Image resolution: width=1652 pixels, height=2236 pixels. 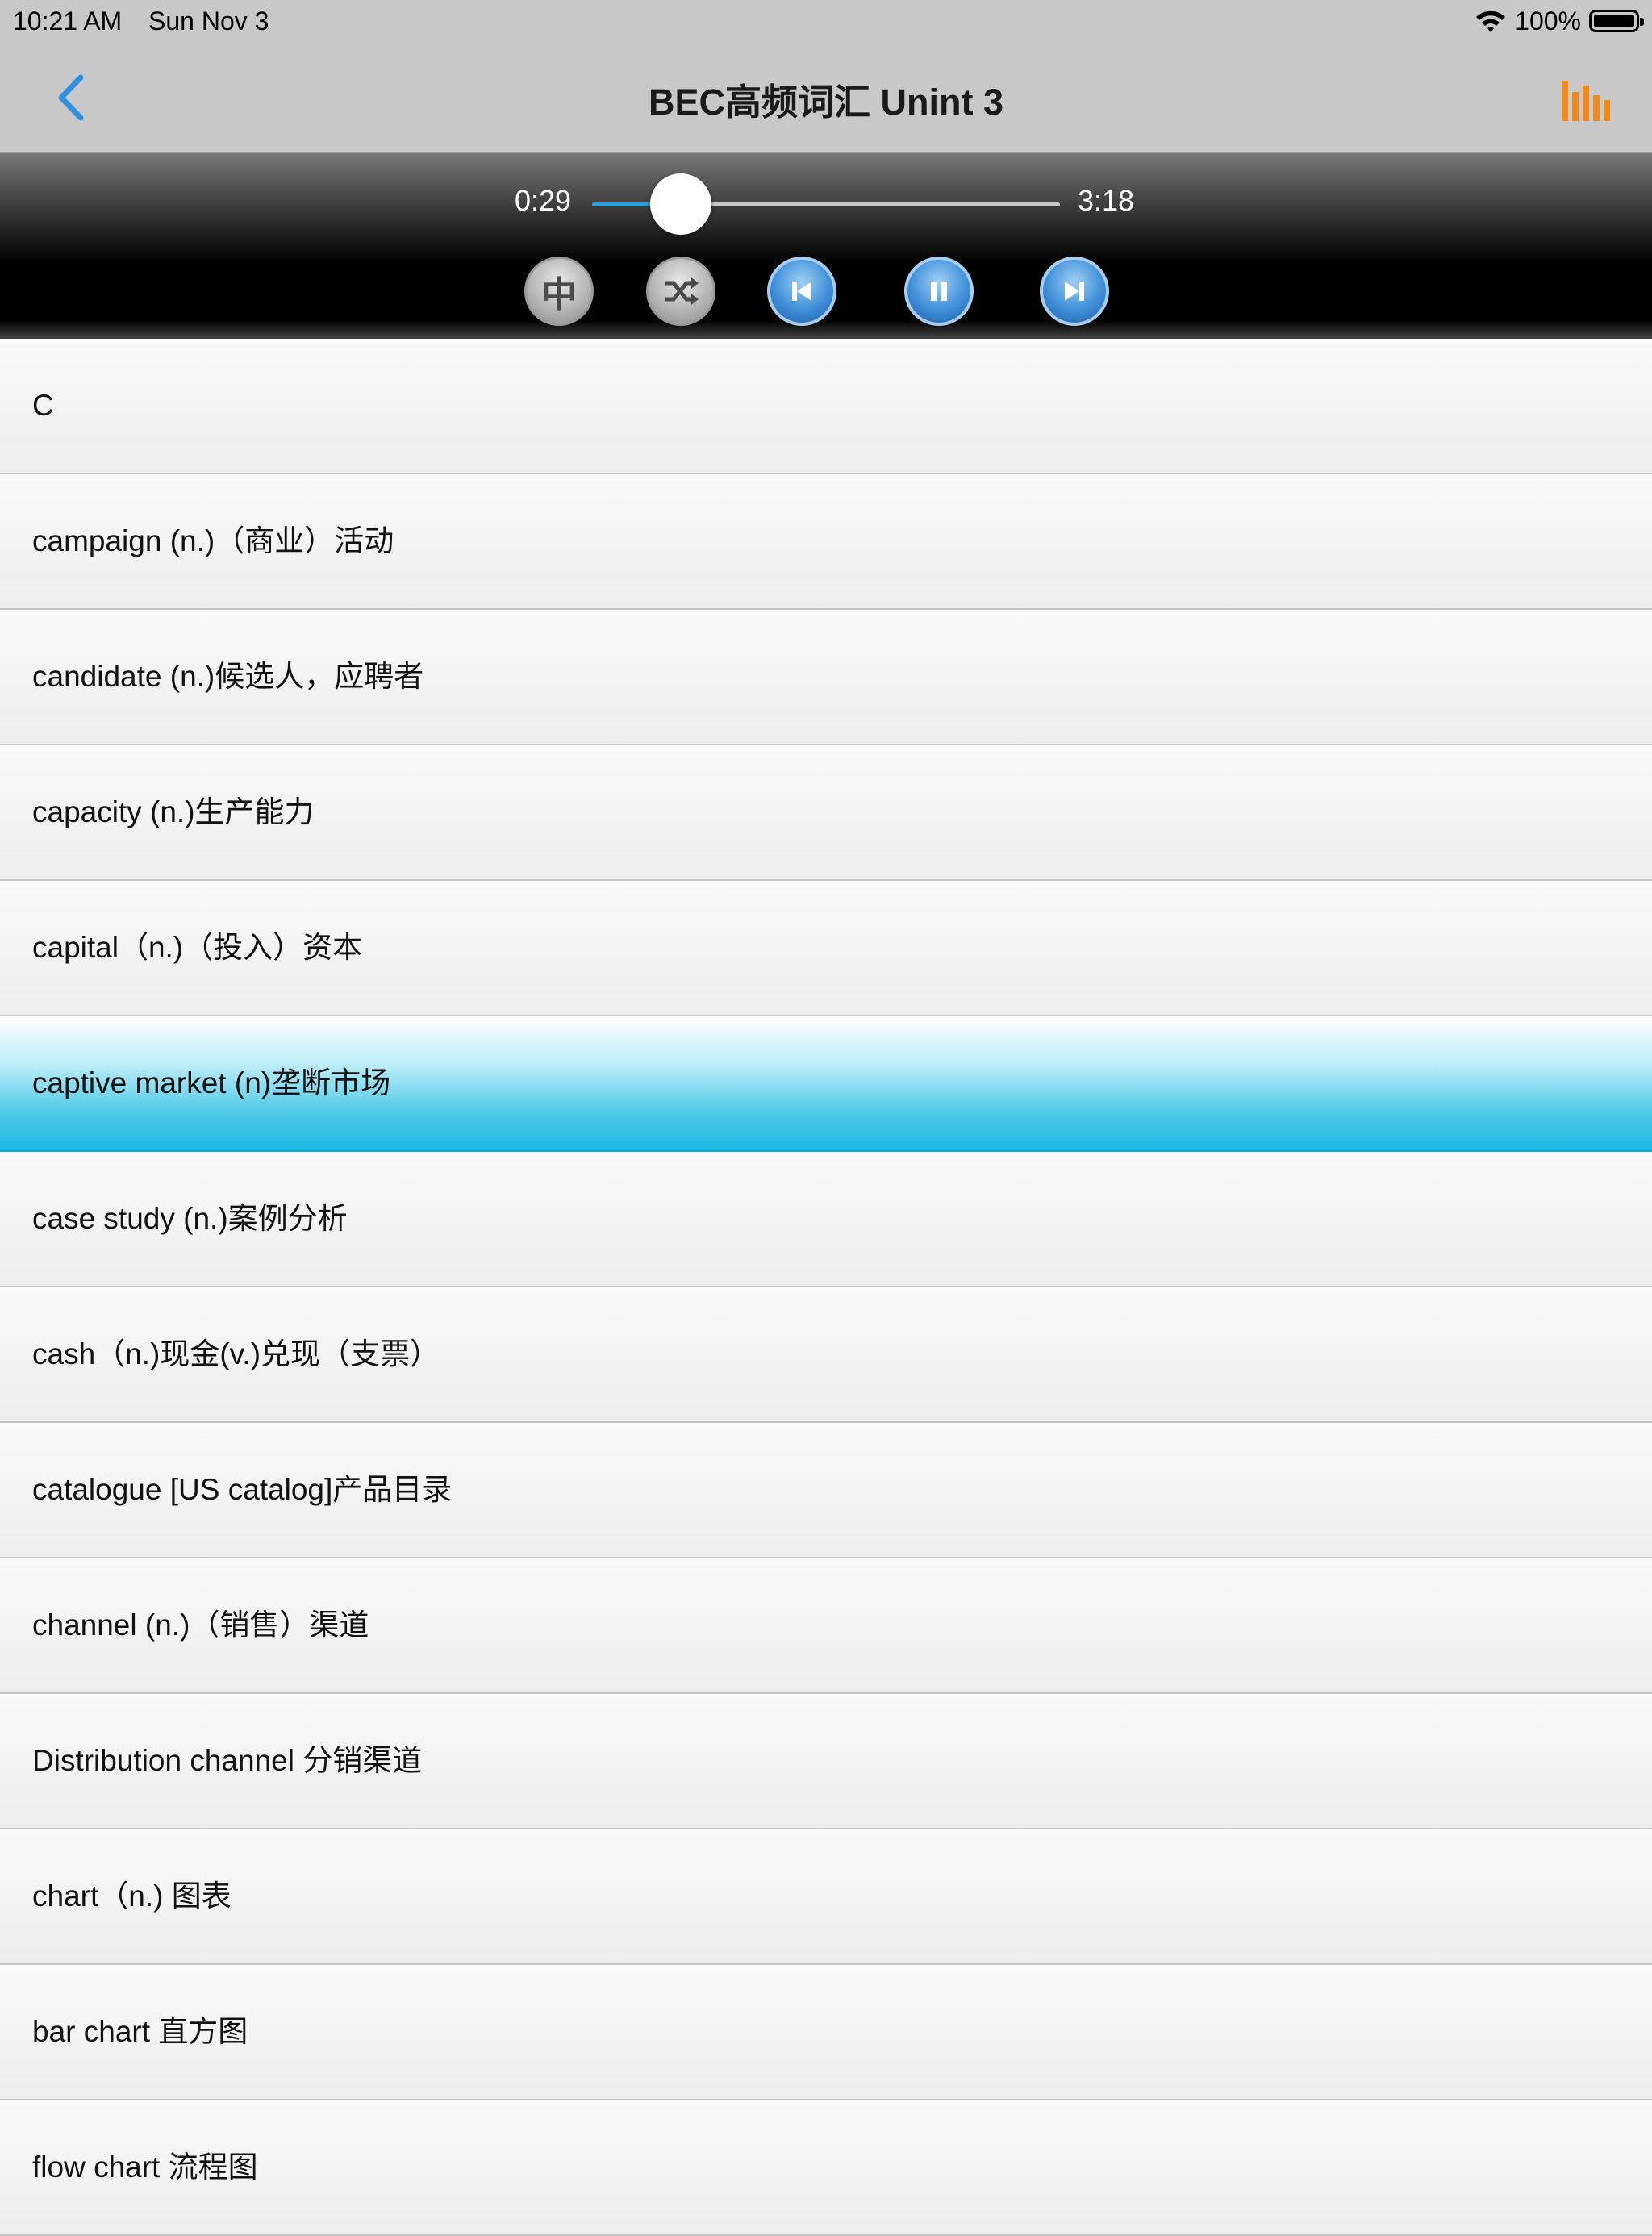 What do you see at coordinates (236, 1353) in the screenshot?
I see `list-item-label: cash（n.)现金(v.)兑现（支票）` at bounding box center [236, 1353].